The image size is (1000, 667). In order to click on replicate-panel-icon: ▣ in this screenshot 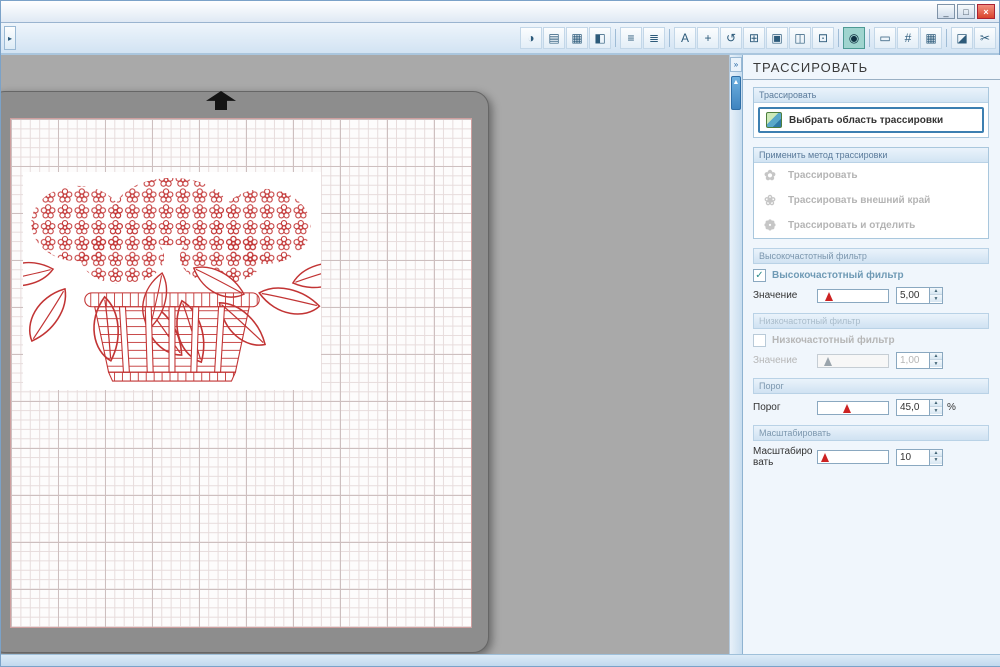, I will do `click(777, 38)`.